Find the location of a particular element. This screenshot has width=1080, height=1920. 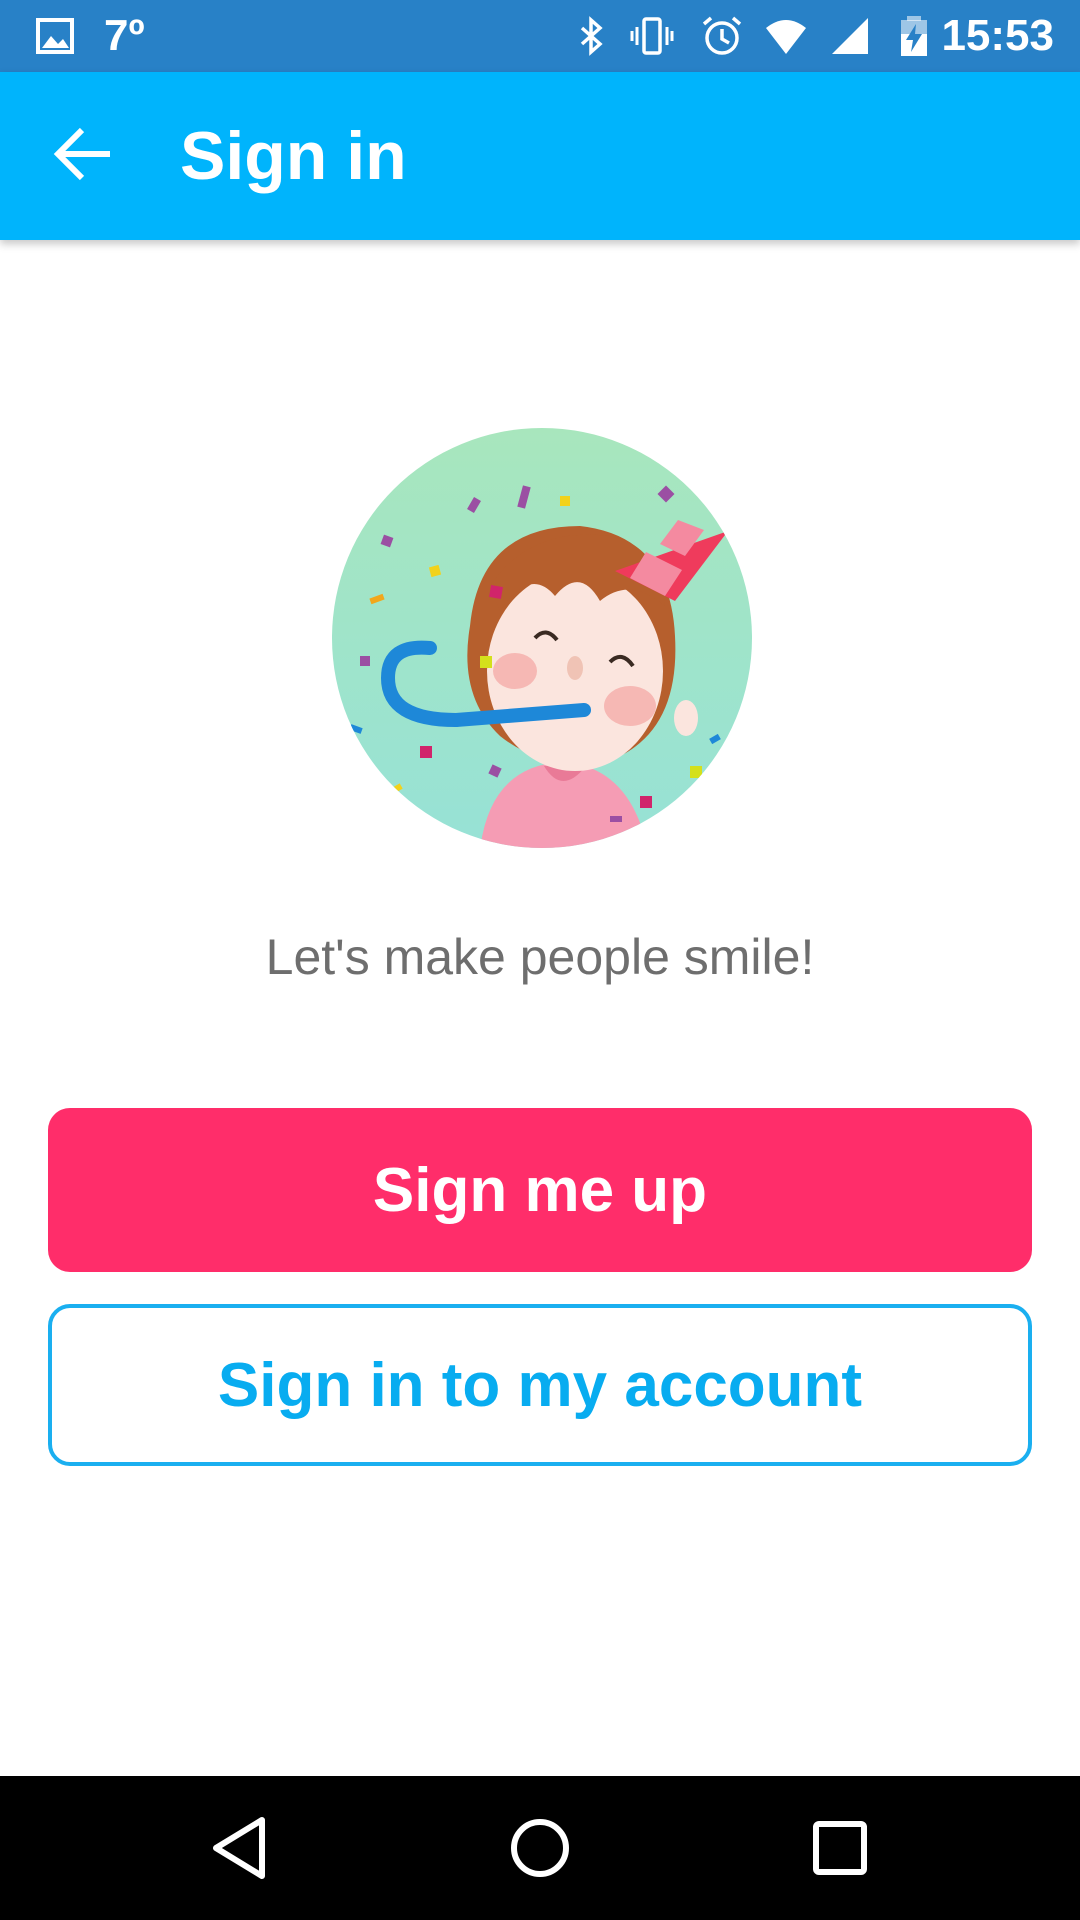

sign-in-account-button: Sign in to my account is located at coordinates (540, 1385).